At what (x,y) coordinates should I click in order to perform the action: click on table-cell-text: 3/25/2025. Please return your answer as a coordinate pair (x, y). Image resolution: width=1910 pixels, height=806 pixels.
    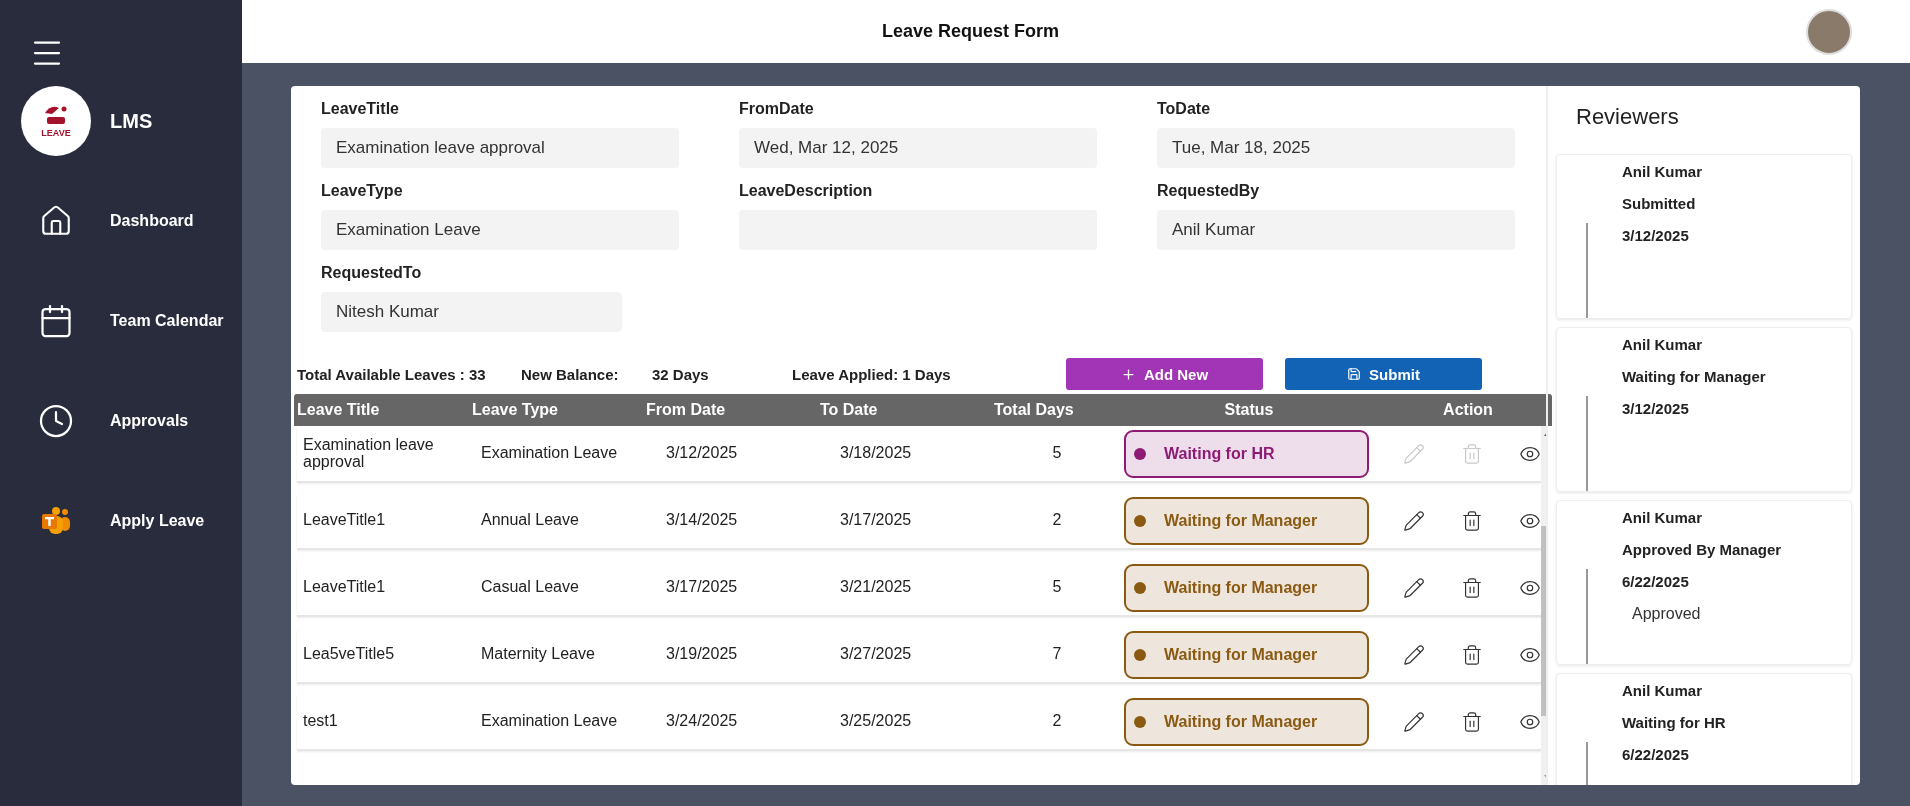
    Looking at the image, I should click on (876, 721).